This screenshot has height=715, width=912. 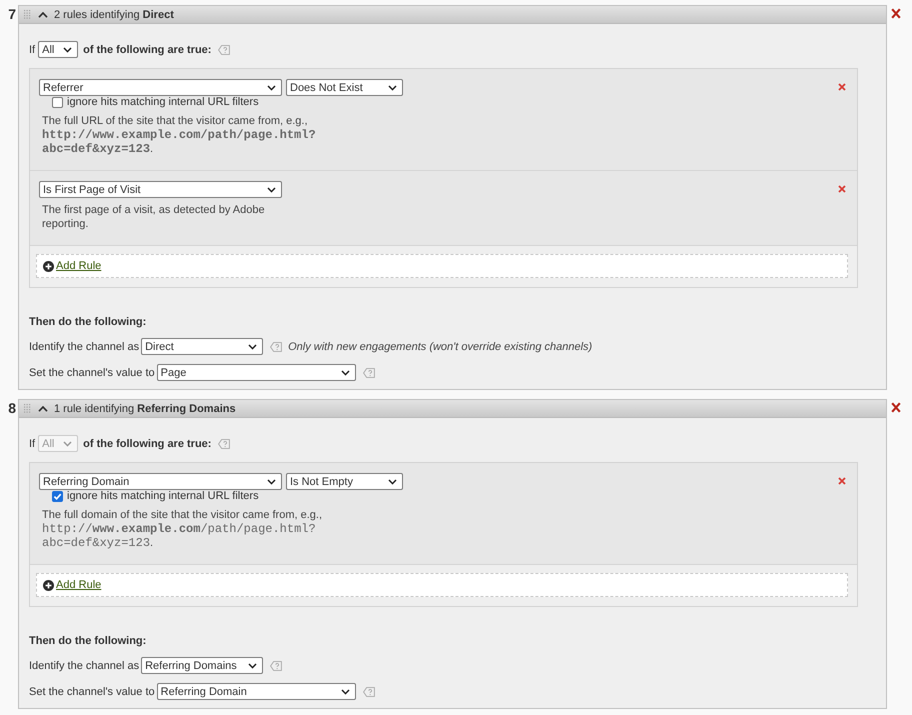 I want to click on rule-set-number: 8, so click(x=12, y=408).